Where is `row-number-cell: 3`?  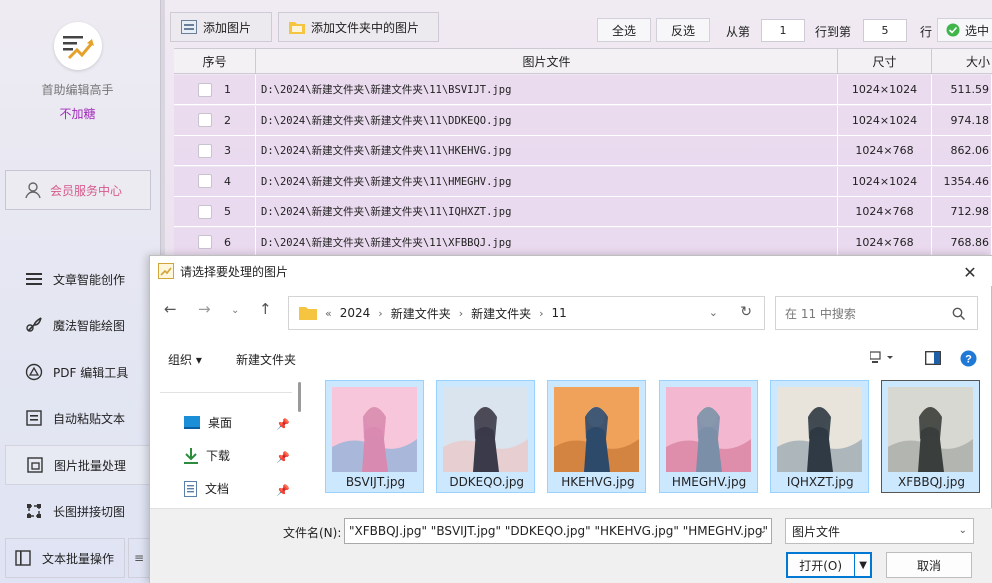
row-number-cell: 3 is located at coordinates (215, 150).